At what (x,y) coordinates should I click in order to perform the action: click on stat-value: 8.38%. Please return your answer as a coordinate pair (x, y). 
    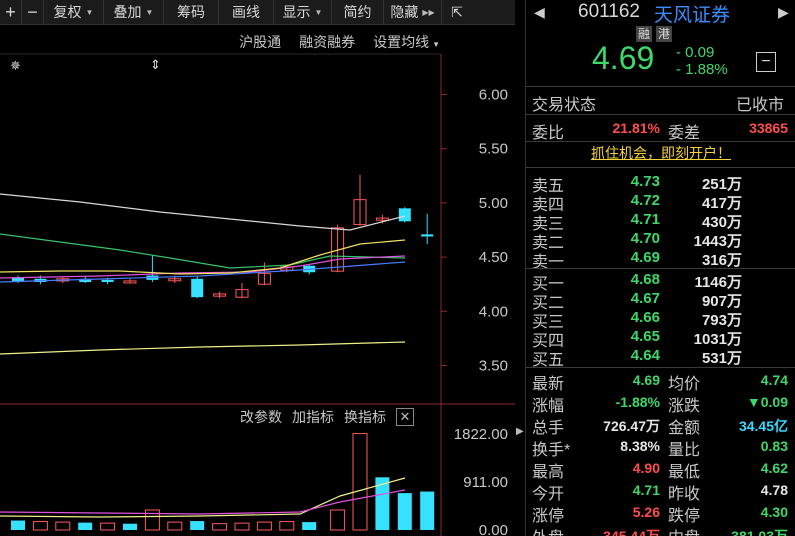
    Looking at the image, I should click on (640, 446).